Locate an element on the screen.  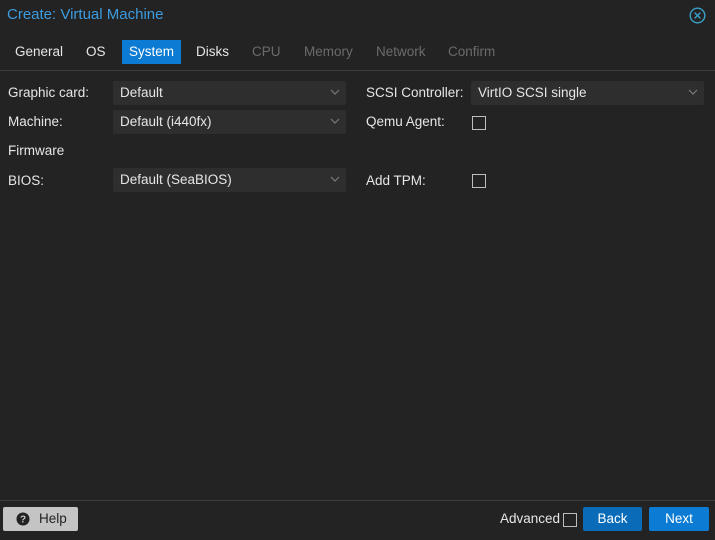
close-circle-icon is located at coordinates (697, 15).